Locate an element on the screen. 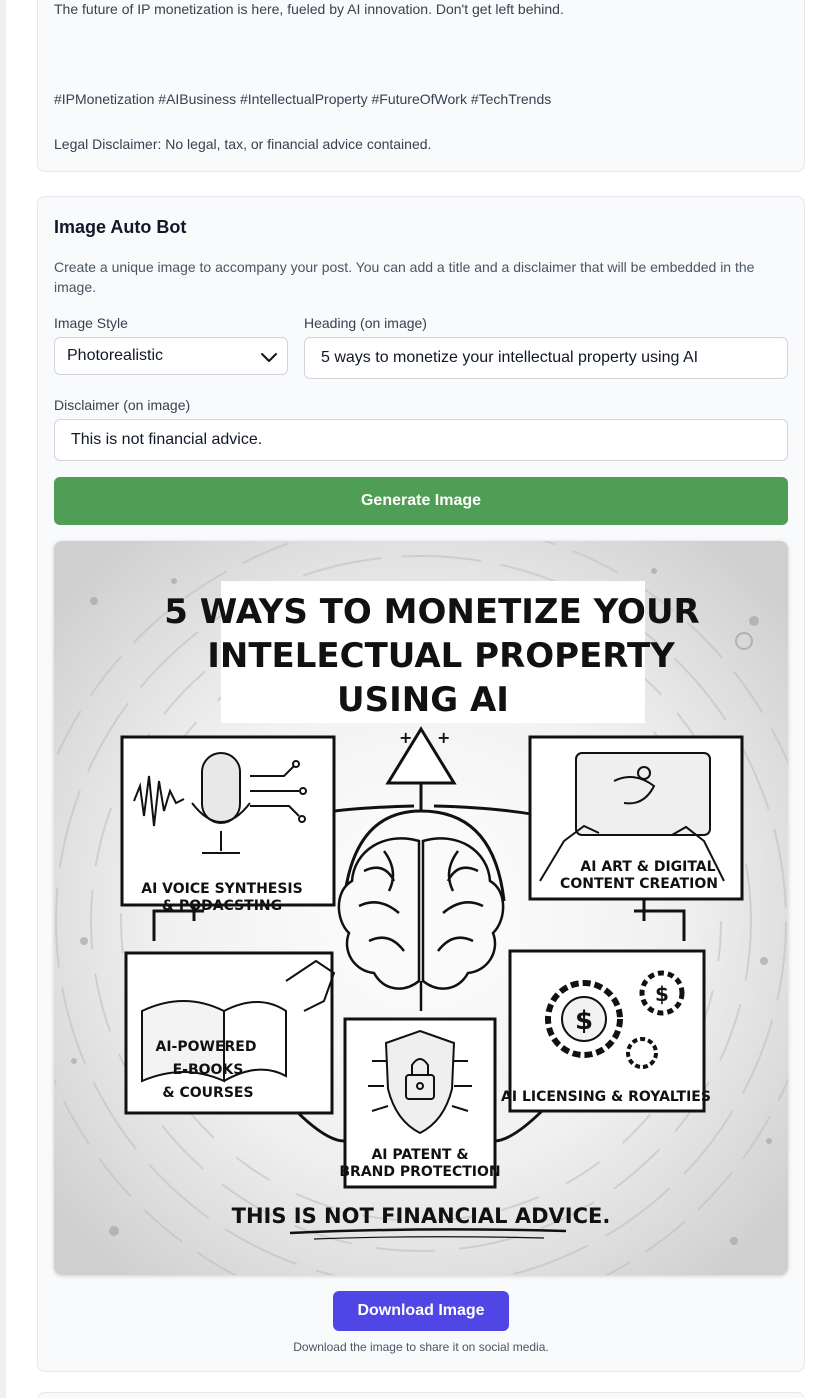 The width and height of the screenshot is (840, 1398). image-title-line3: USING AI is located at coordinates (423, 700).